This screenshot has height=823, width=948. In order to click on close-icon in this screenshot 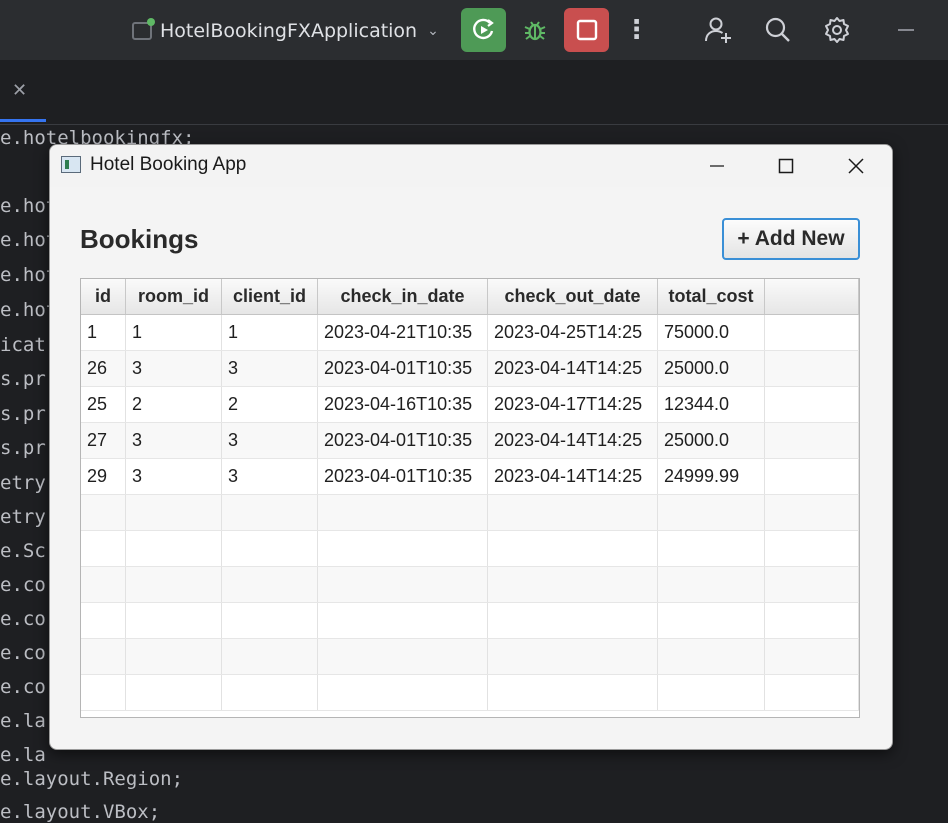, I will do `click(856, 166)`.